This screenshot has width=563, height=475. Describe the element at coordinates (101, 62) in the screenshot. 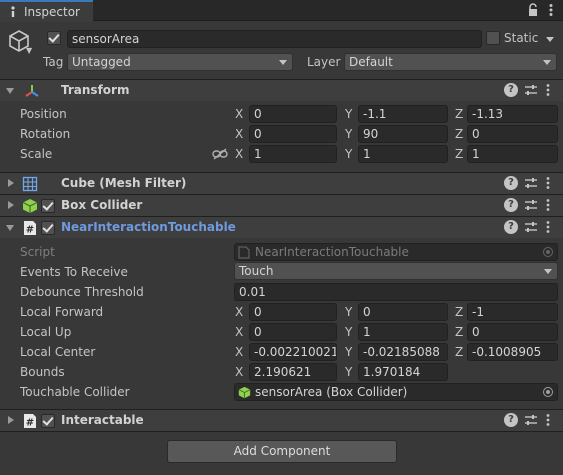

I see `tag-value: Untagged` at that location.